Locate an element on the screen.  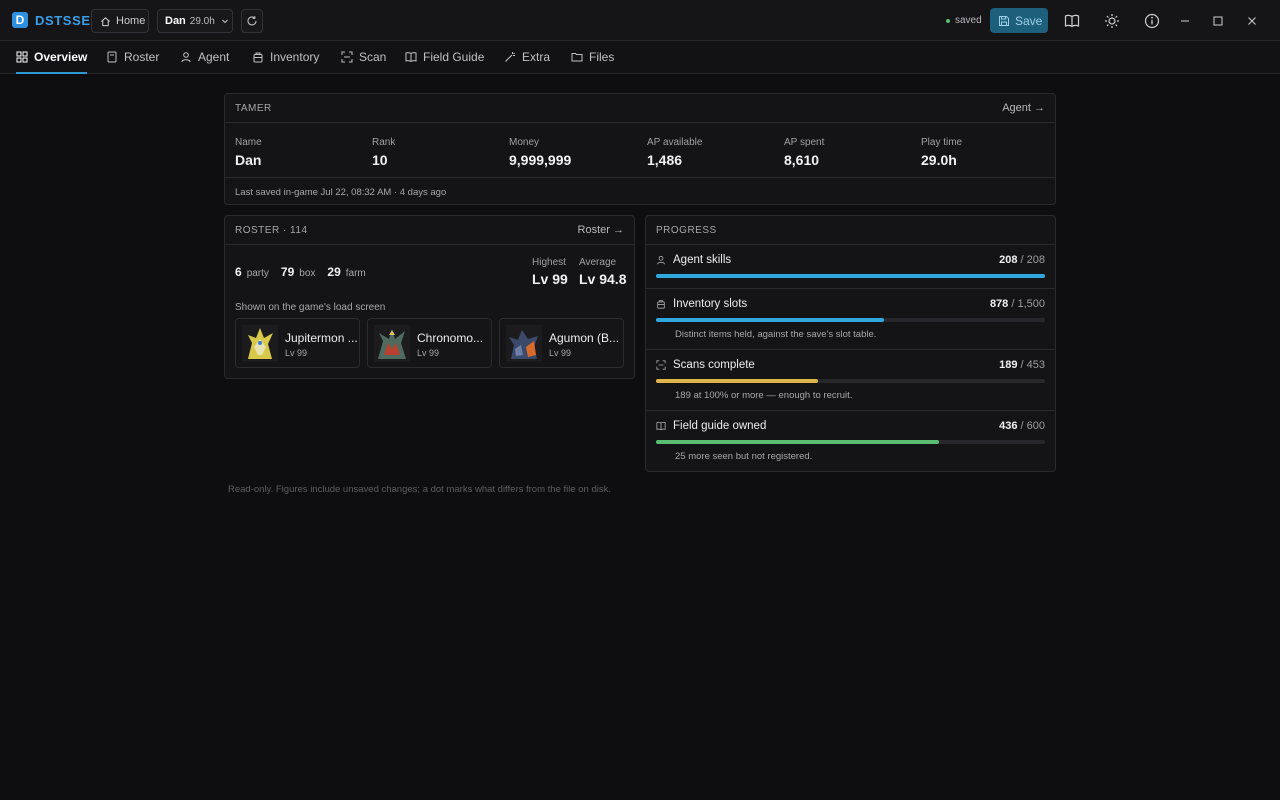
theme-sun-icon is located at coordinates (1112, 21).